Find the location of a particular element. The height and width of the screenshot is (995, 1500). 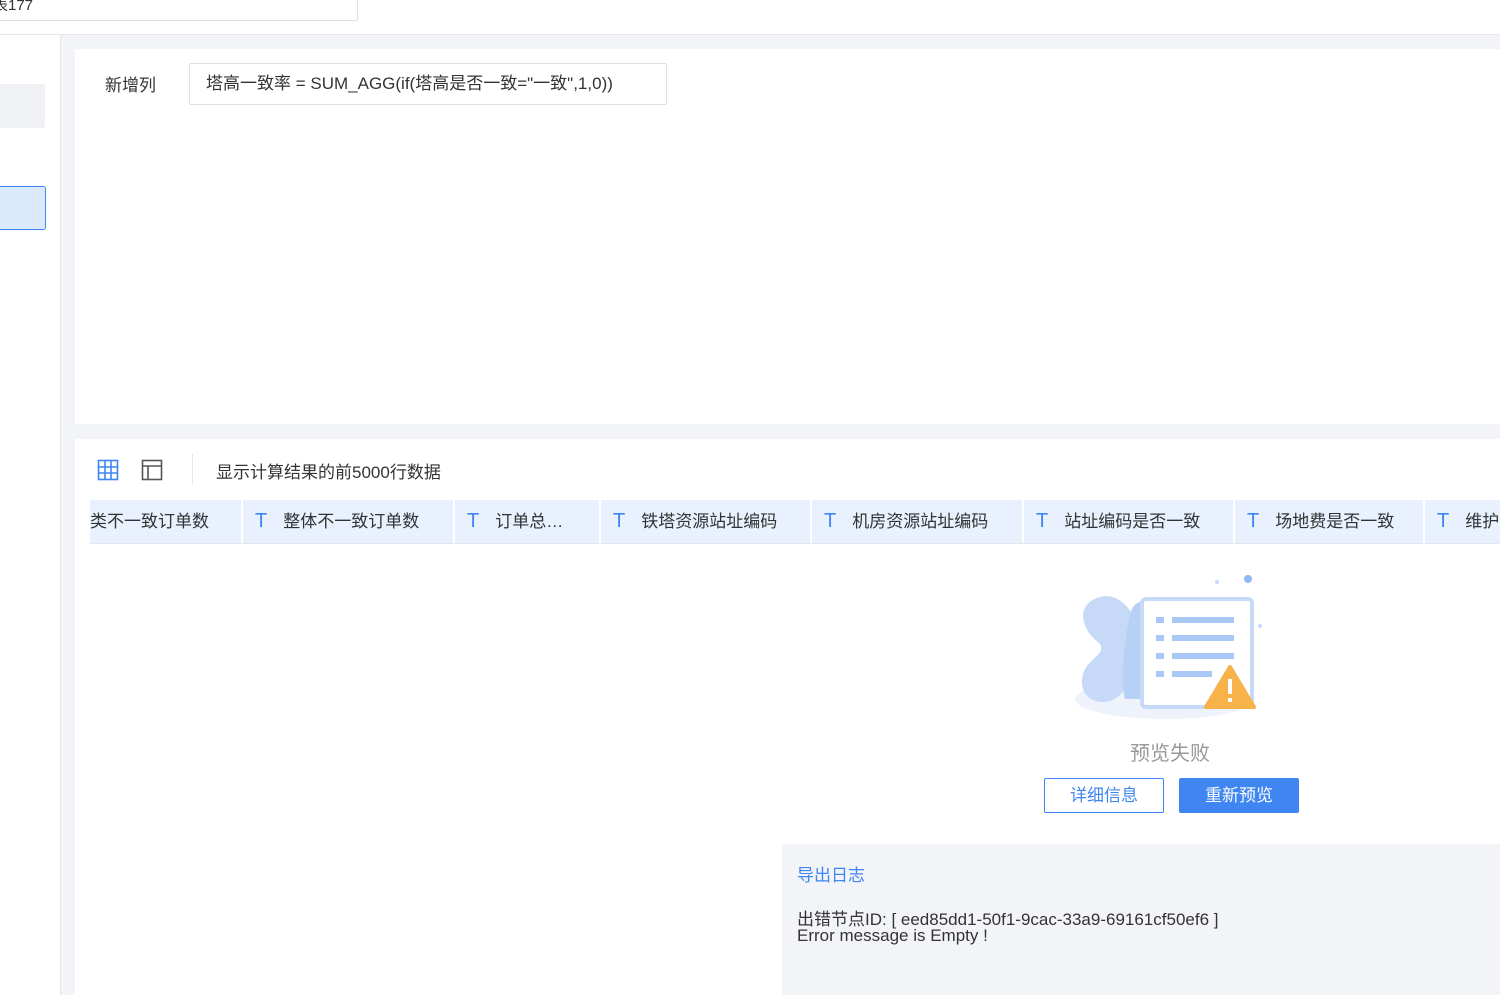

left-panel-item is located at coordinates (22, 106).